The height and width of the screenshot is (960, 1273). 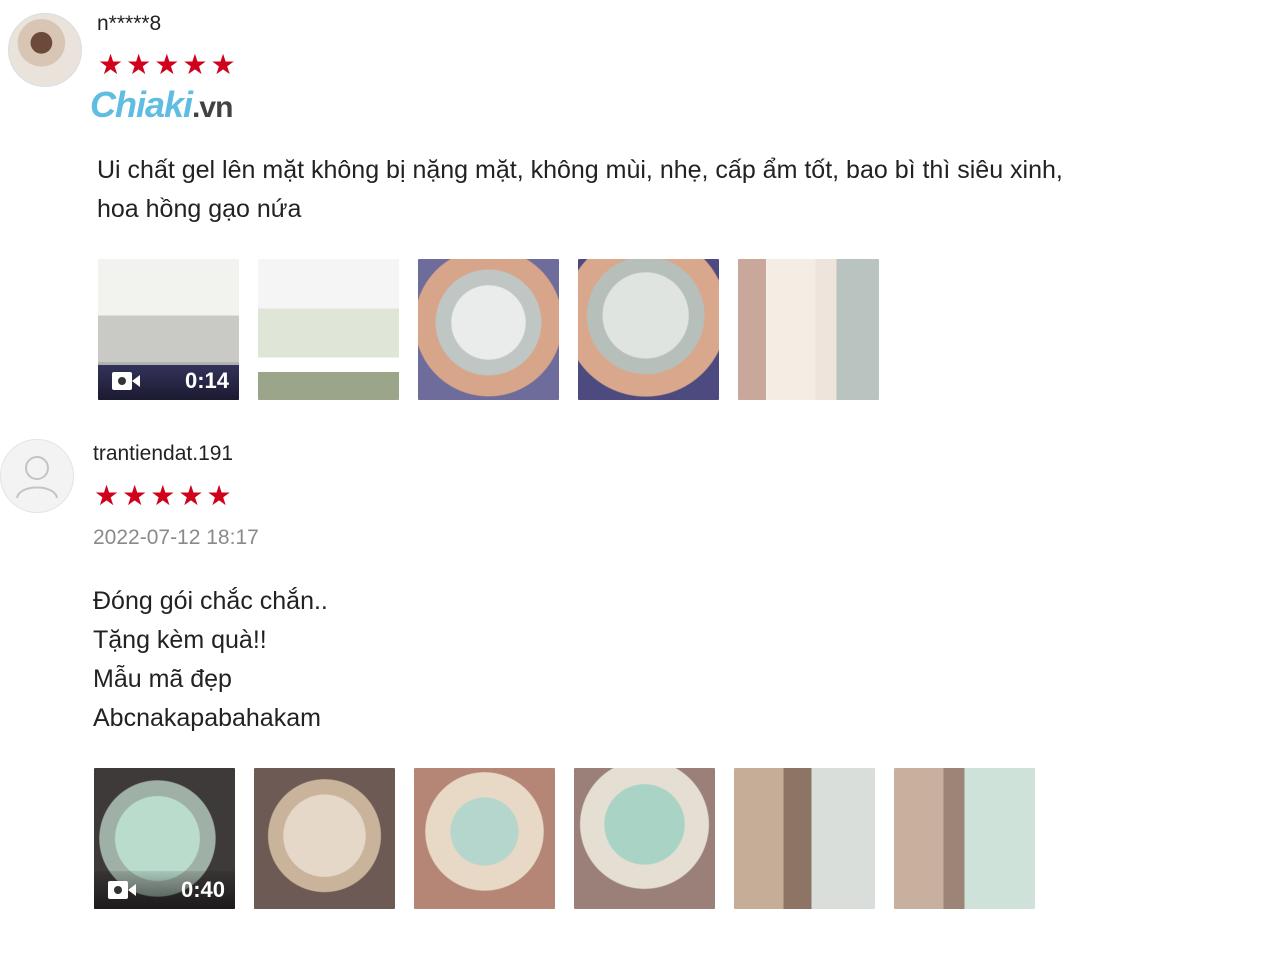 I want to click on watermark-logo: Chiaki.vn, so click(x=161, y=105).